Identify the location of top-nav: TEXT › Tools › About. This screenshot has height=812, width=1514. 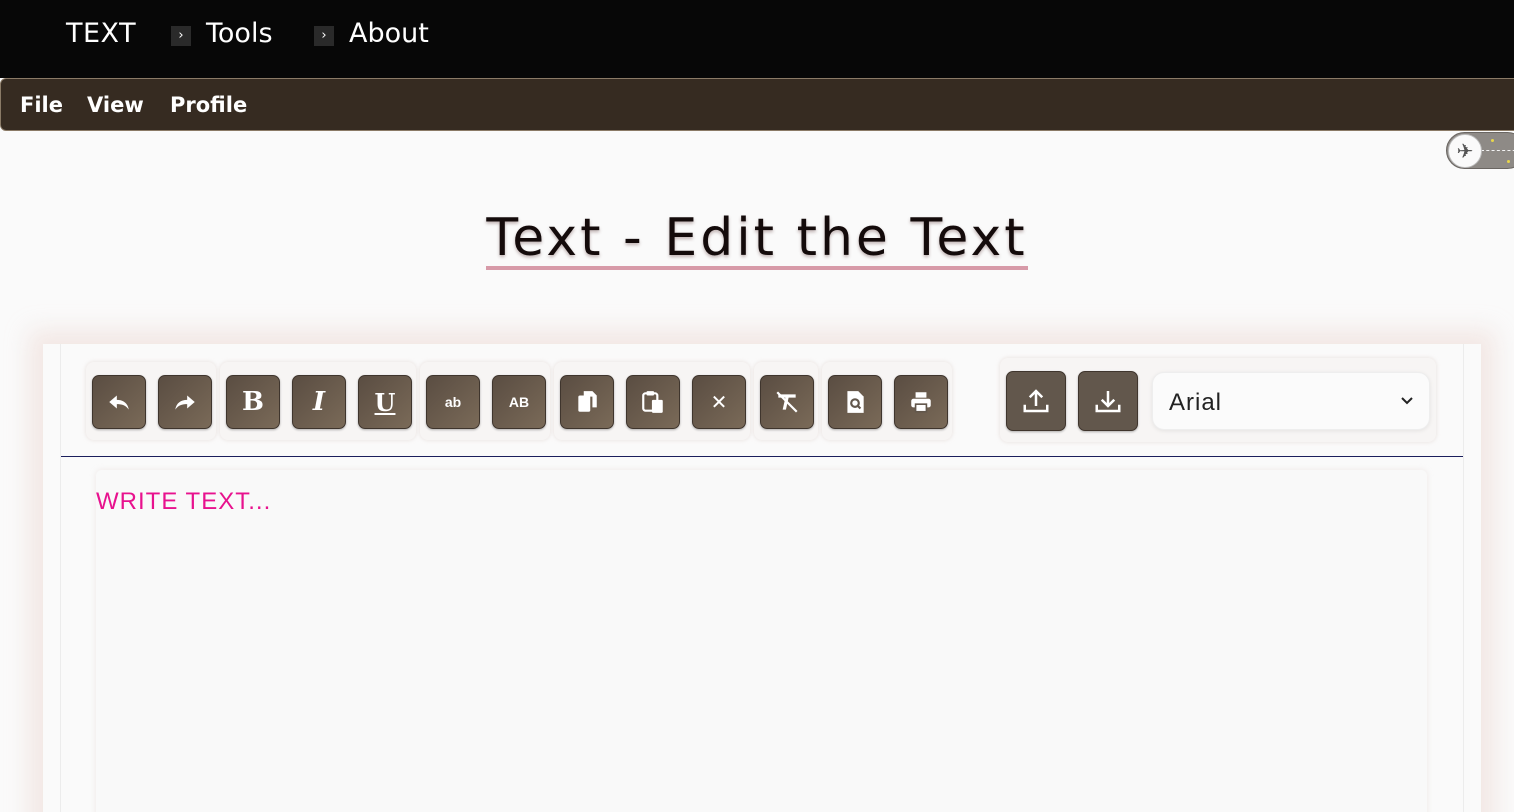
(757, 39).